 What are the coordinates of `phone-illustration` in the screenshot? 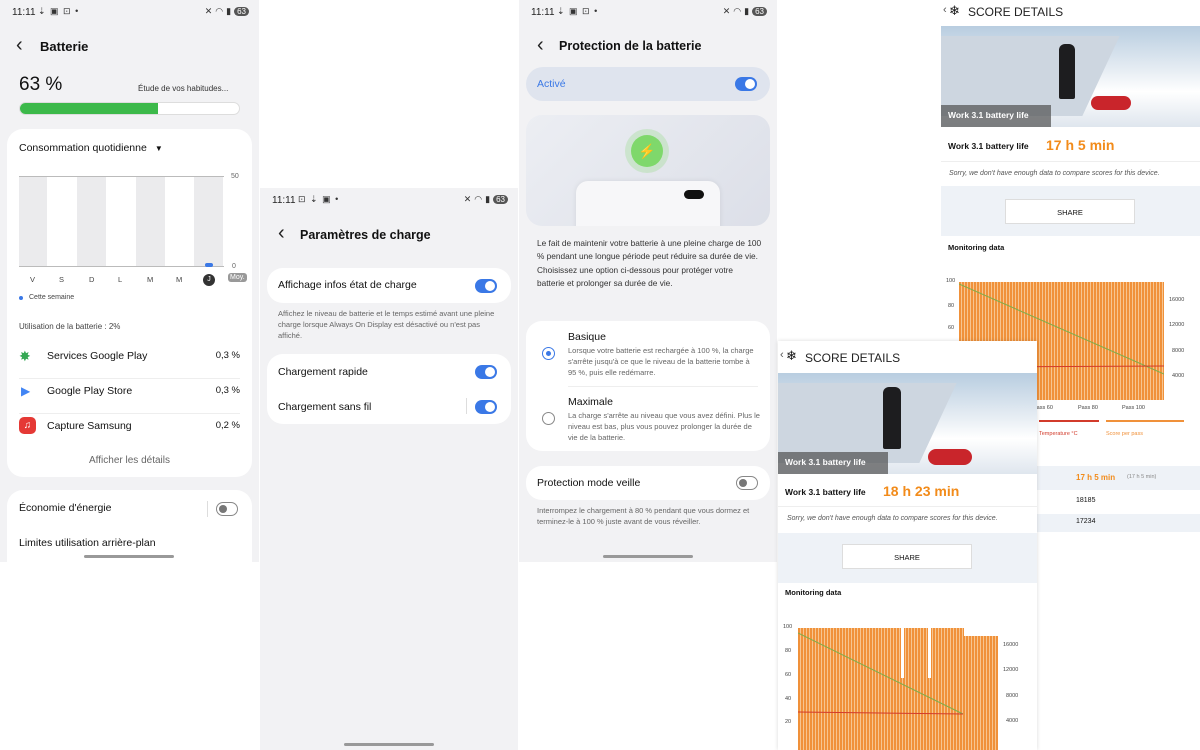 It's located at (648, 203).